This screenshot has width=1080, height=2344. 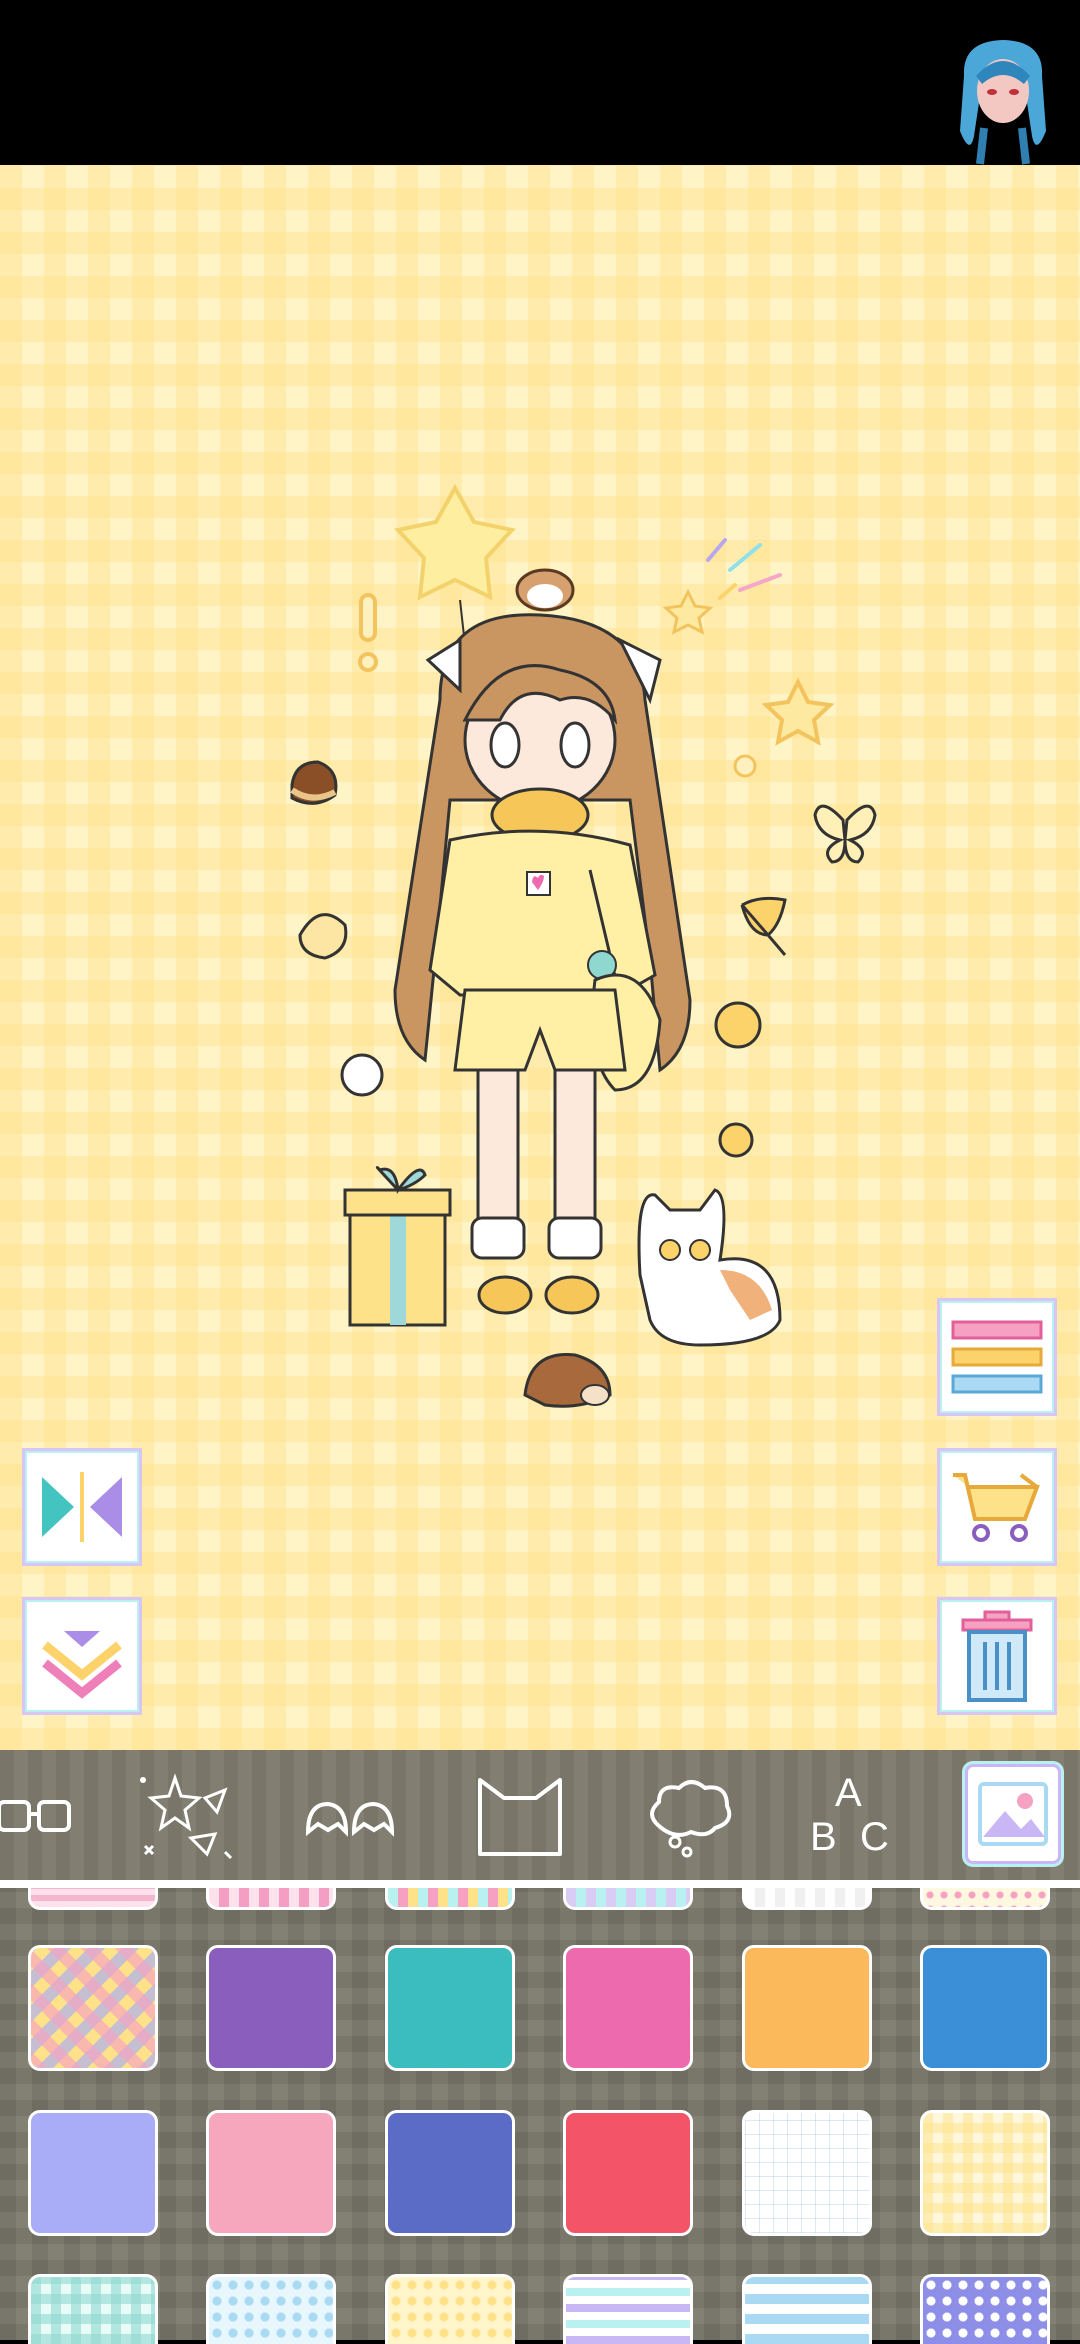 What do you see at coordinates (807, 2309) in the screenshot?
I see `swatch-wave-blue` at bounding box center [807, 2309].